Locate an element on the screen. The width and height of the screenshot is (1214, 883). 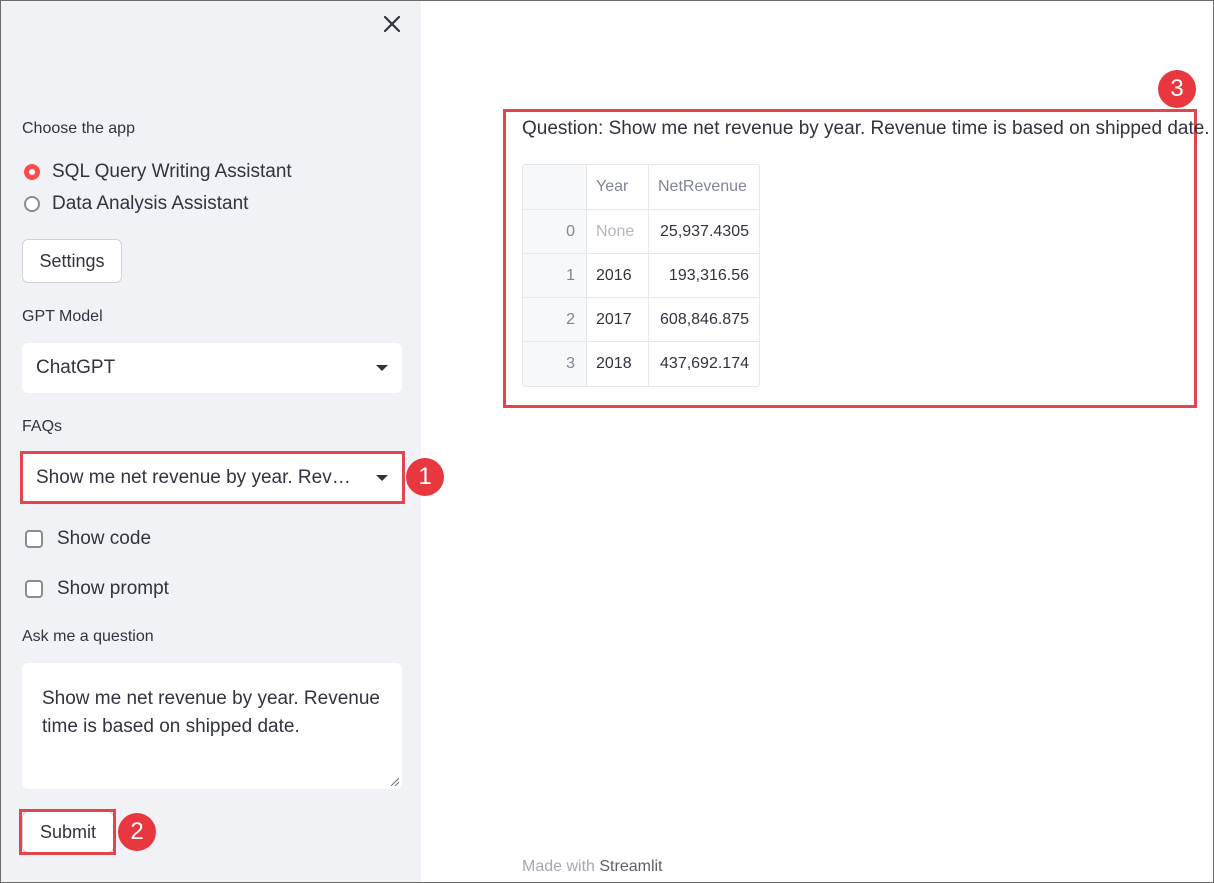
close-sidebar-button is located at coordinates (392, 24).